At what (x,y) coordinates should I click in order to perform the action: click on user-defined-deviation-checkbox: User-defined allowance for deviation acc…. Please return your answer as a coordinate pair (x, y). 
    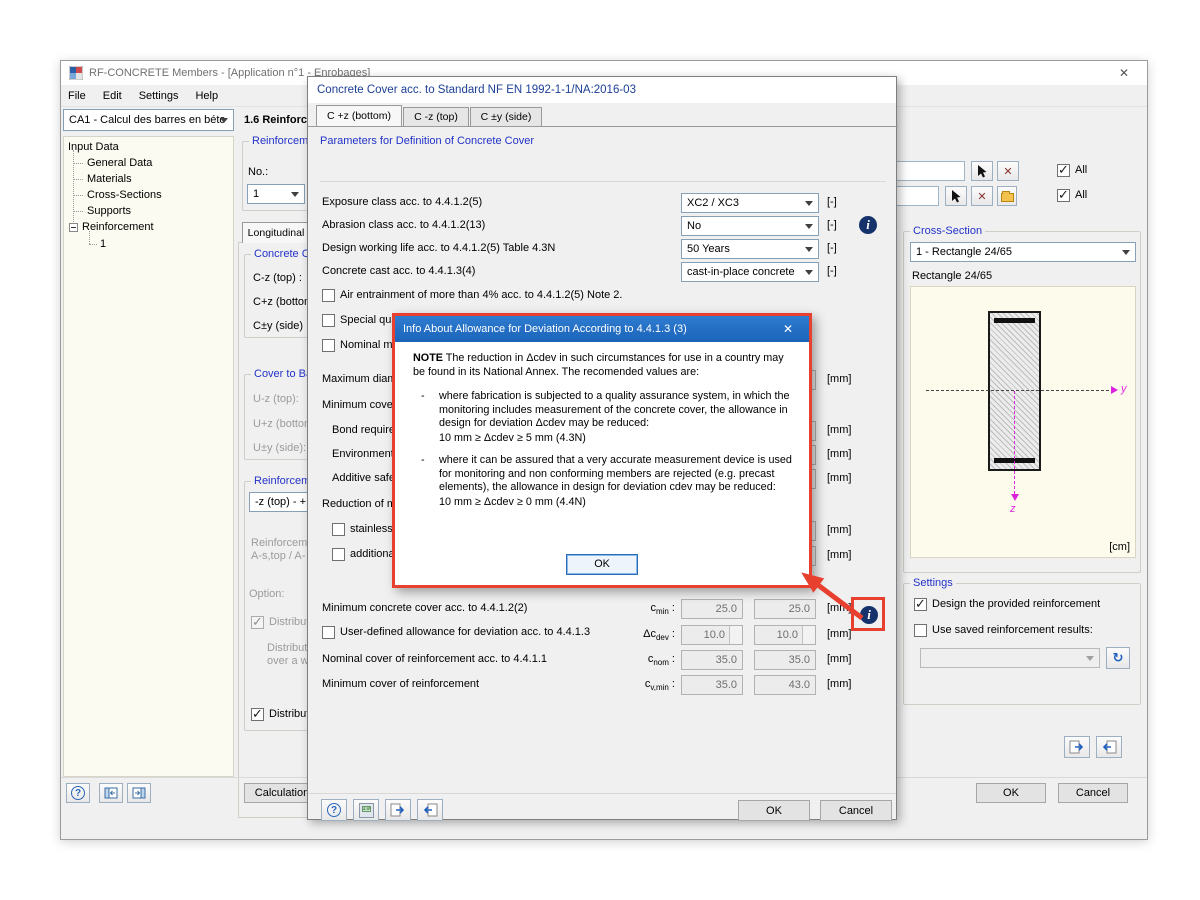
    Looking at the image, I should click on (456, 632).